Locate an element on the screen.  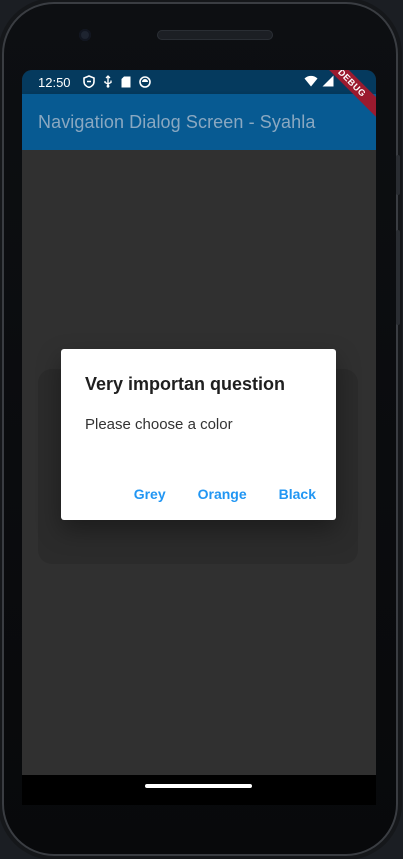
power-button is located at coordinates (398, 175).